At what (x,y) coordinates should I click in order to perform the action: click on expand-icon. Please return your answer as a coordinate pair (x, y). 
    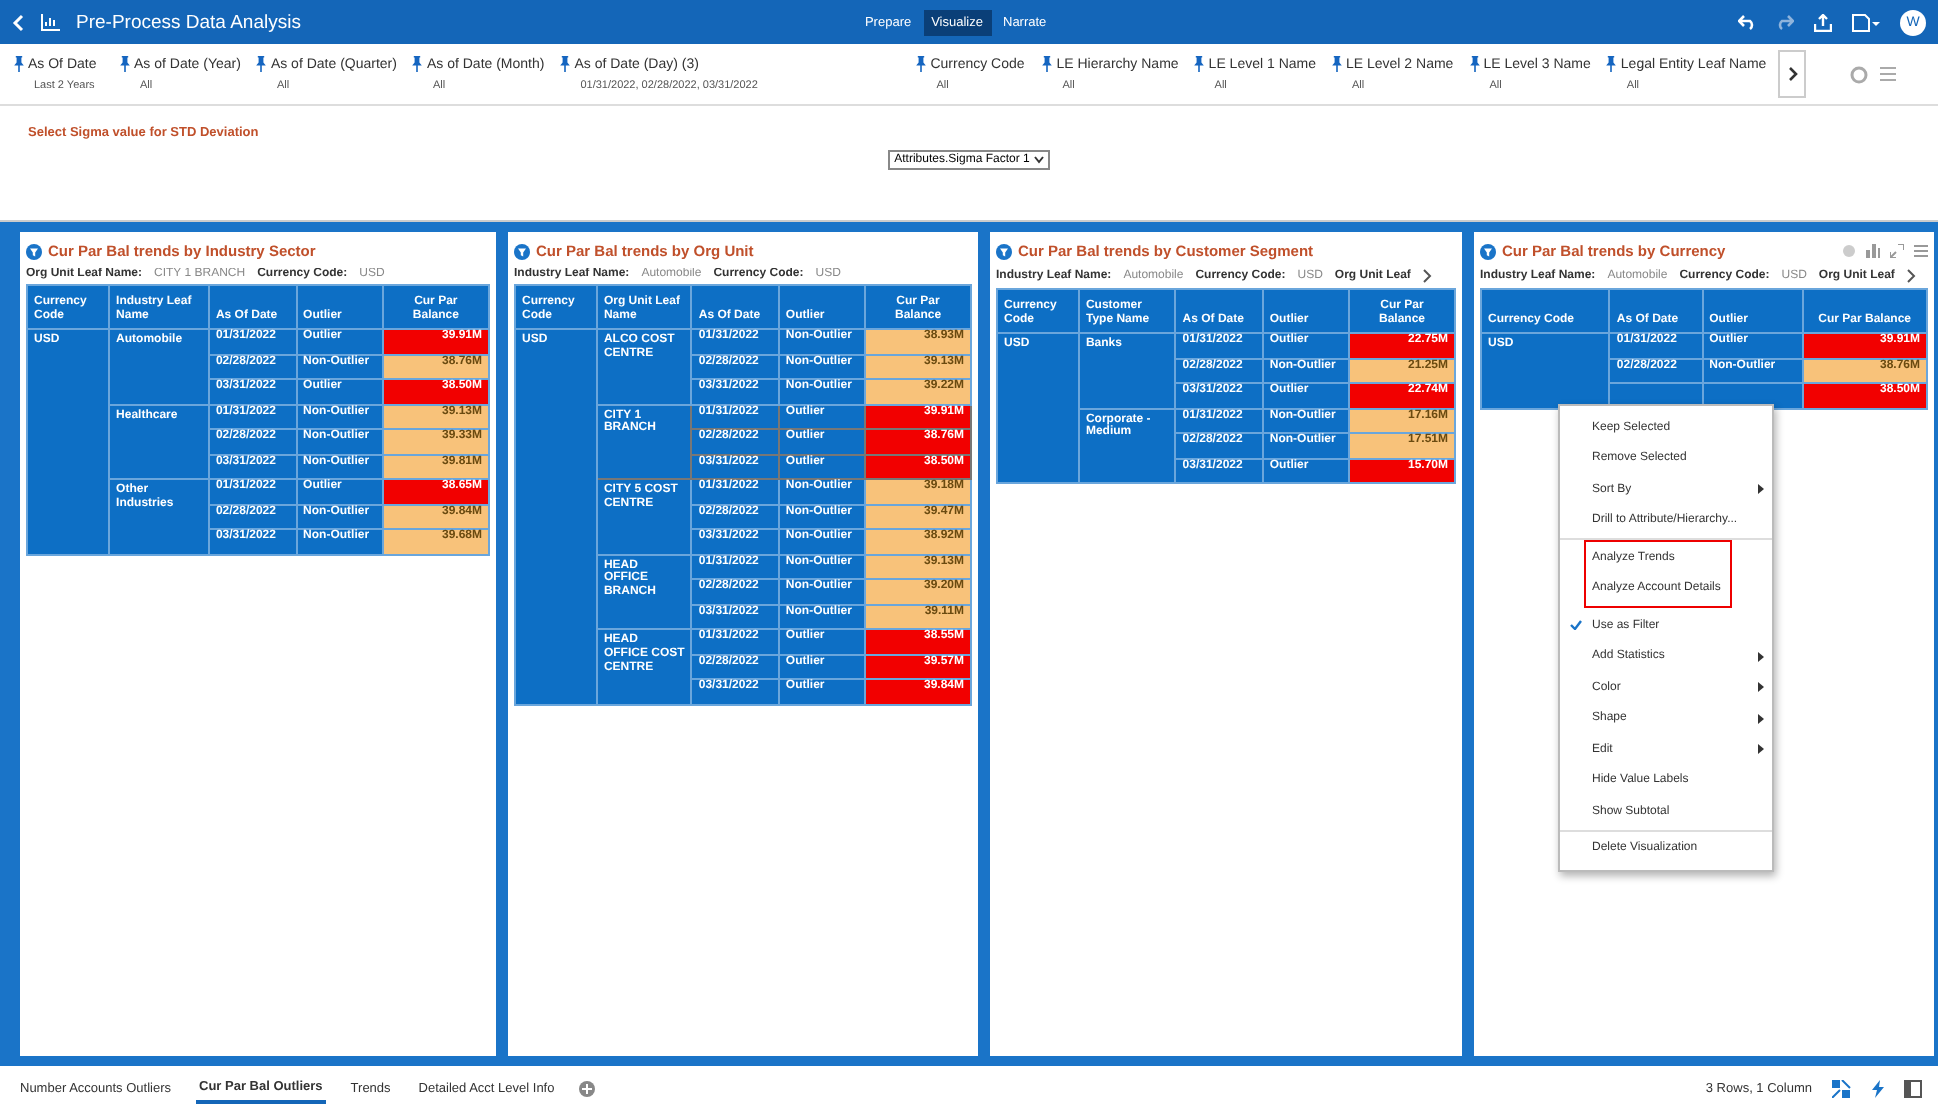
    Looking at the image, I should click on (1897, 251).